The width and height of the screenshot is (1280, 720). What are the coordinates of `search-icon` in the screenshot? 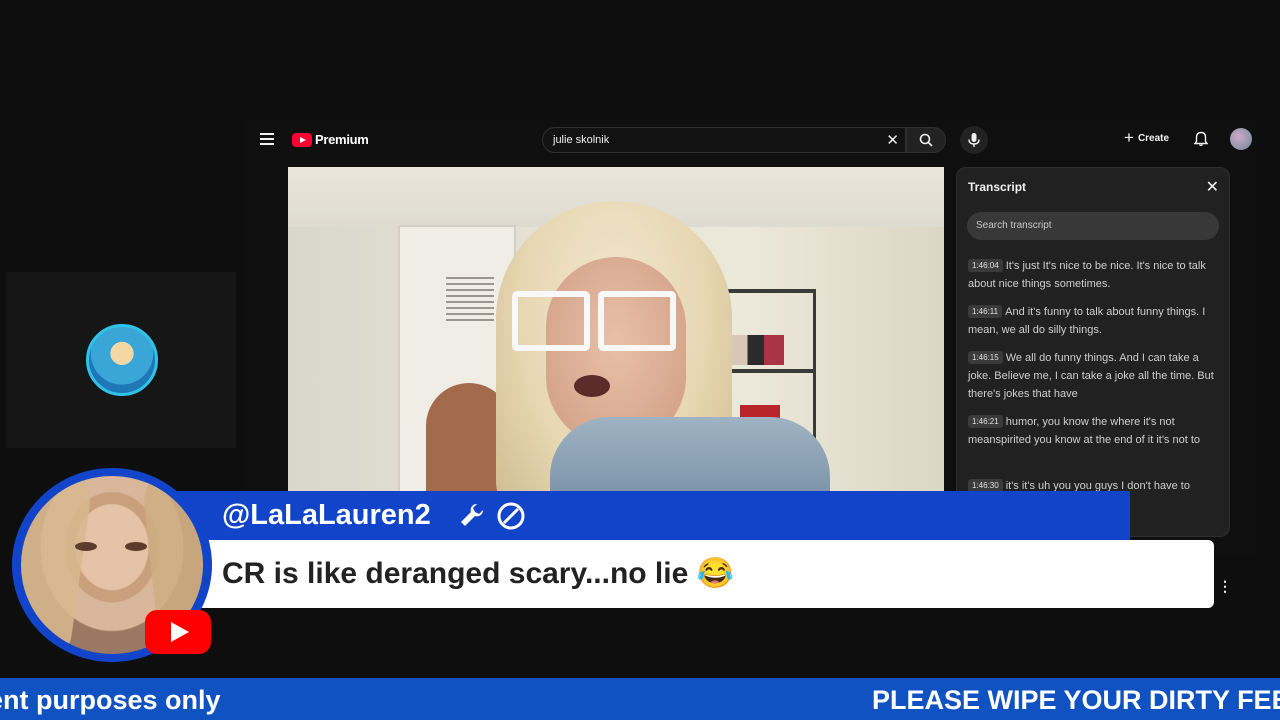 It's located at (926, 140).